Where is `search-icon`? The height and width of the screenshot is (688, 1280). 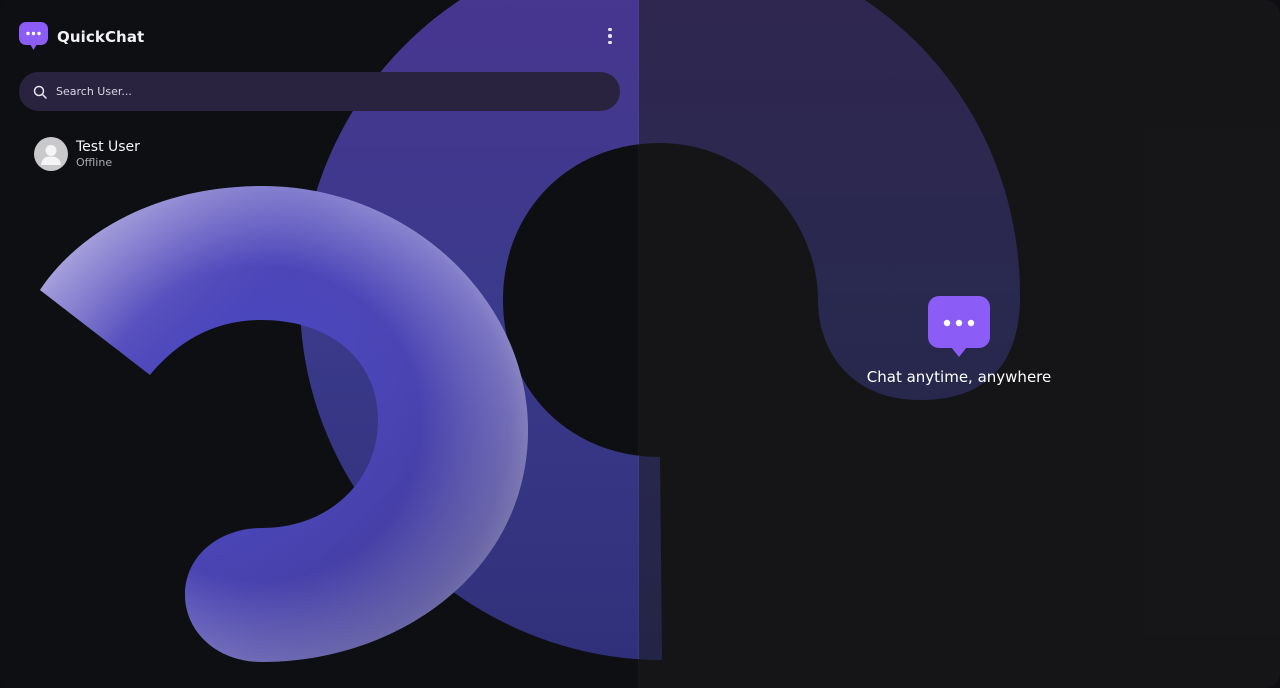
search-icon is located at coordinates (40, 92).